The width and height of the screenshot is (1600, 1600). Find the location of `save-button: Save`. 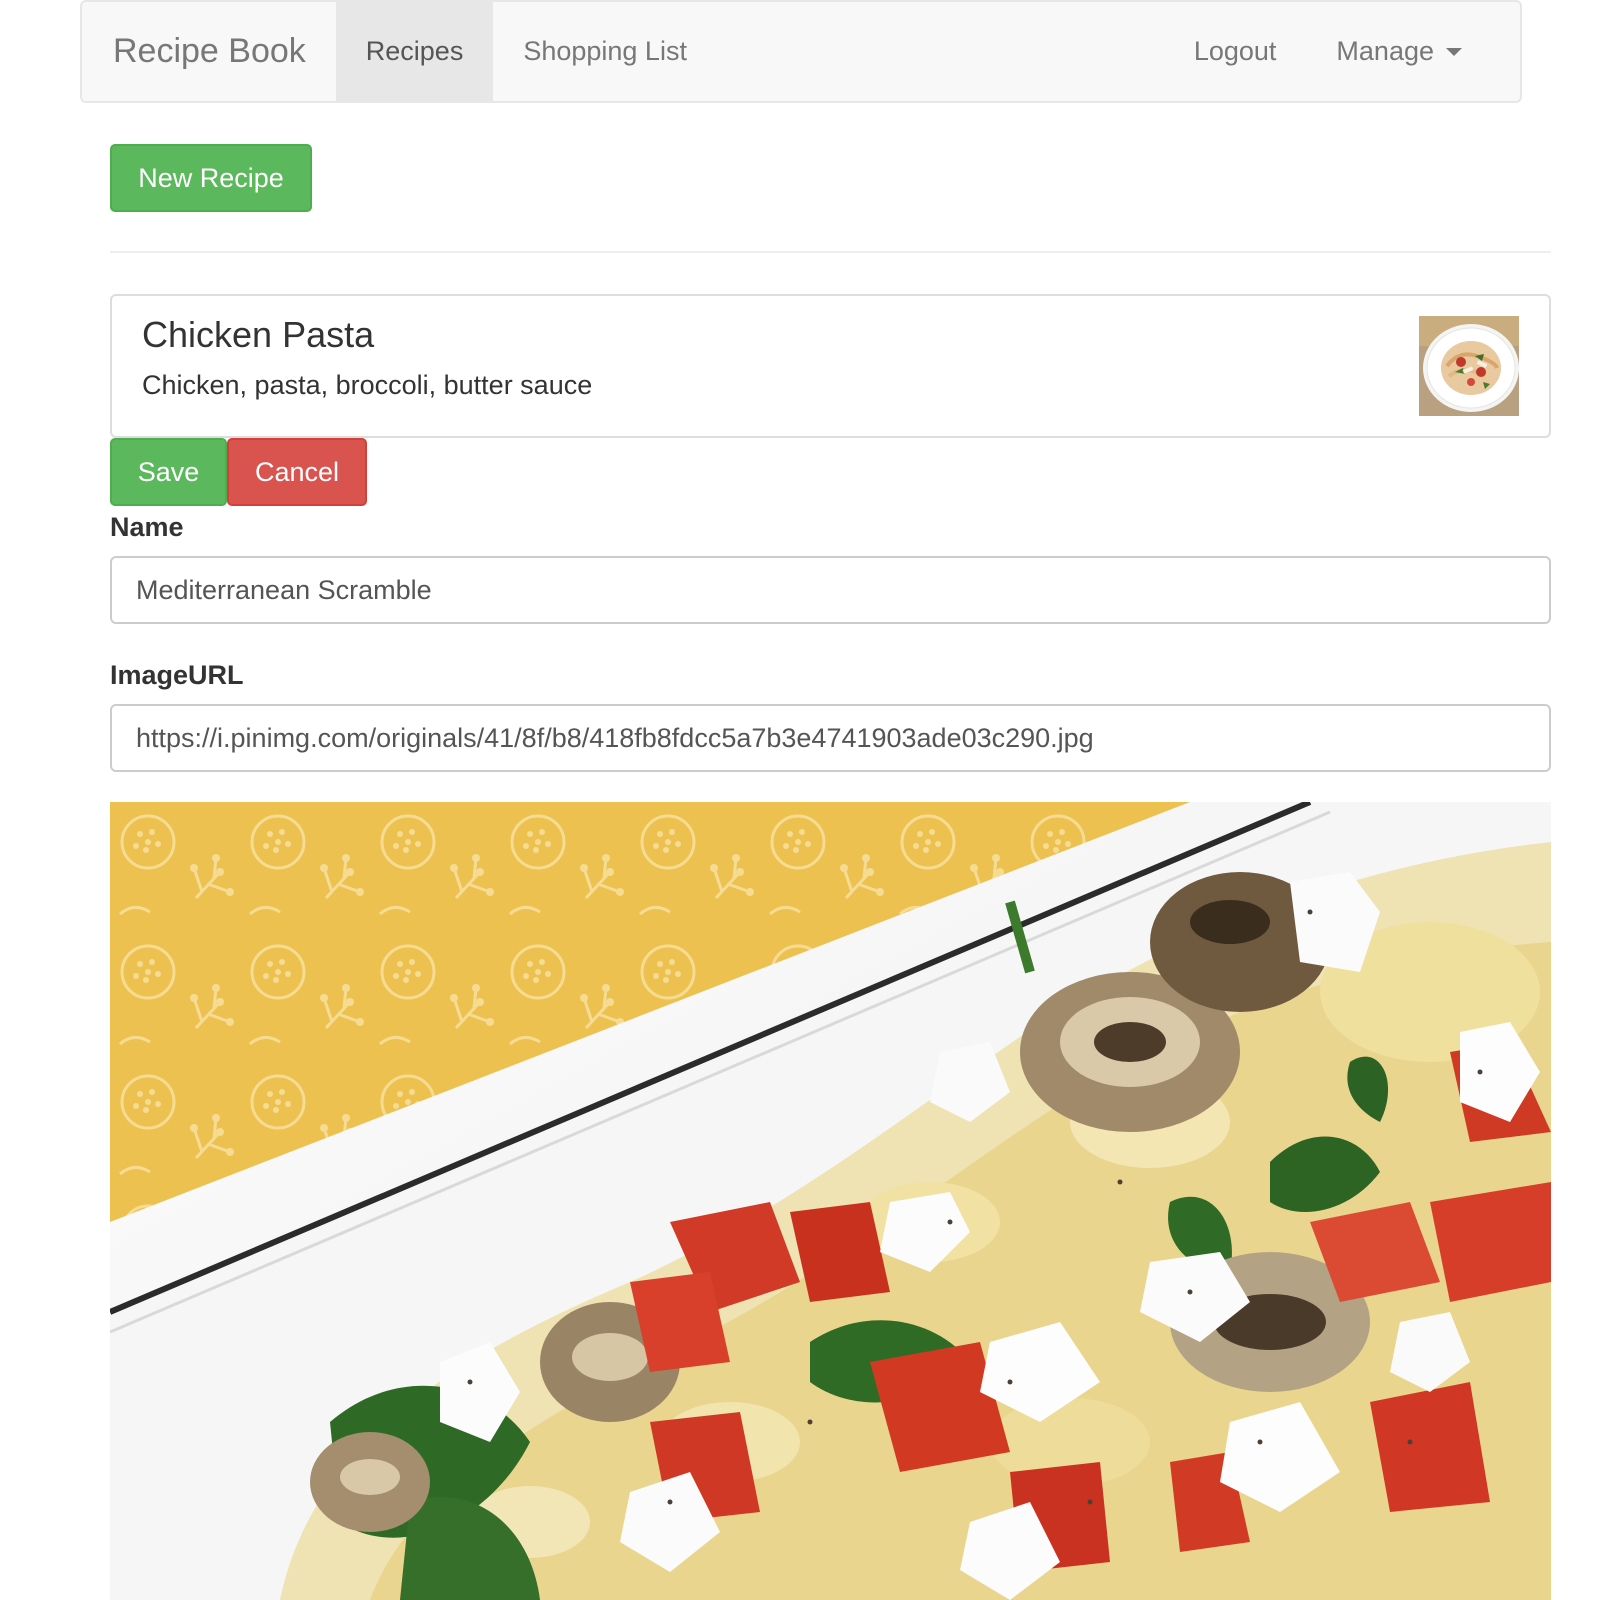

save-button: Save is located at coordinates (168, 472).